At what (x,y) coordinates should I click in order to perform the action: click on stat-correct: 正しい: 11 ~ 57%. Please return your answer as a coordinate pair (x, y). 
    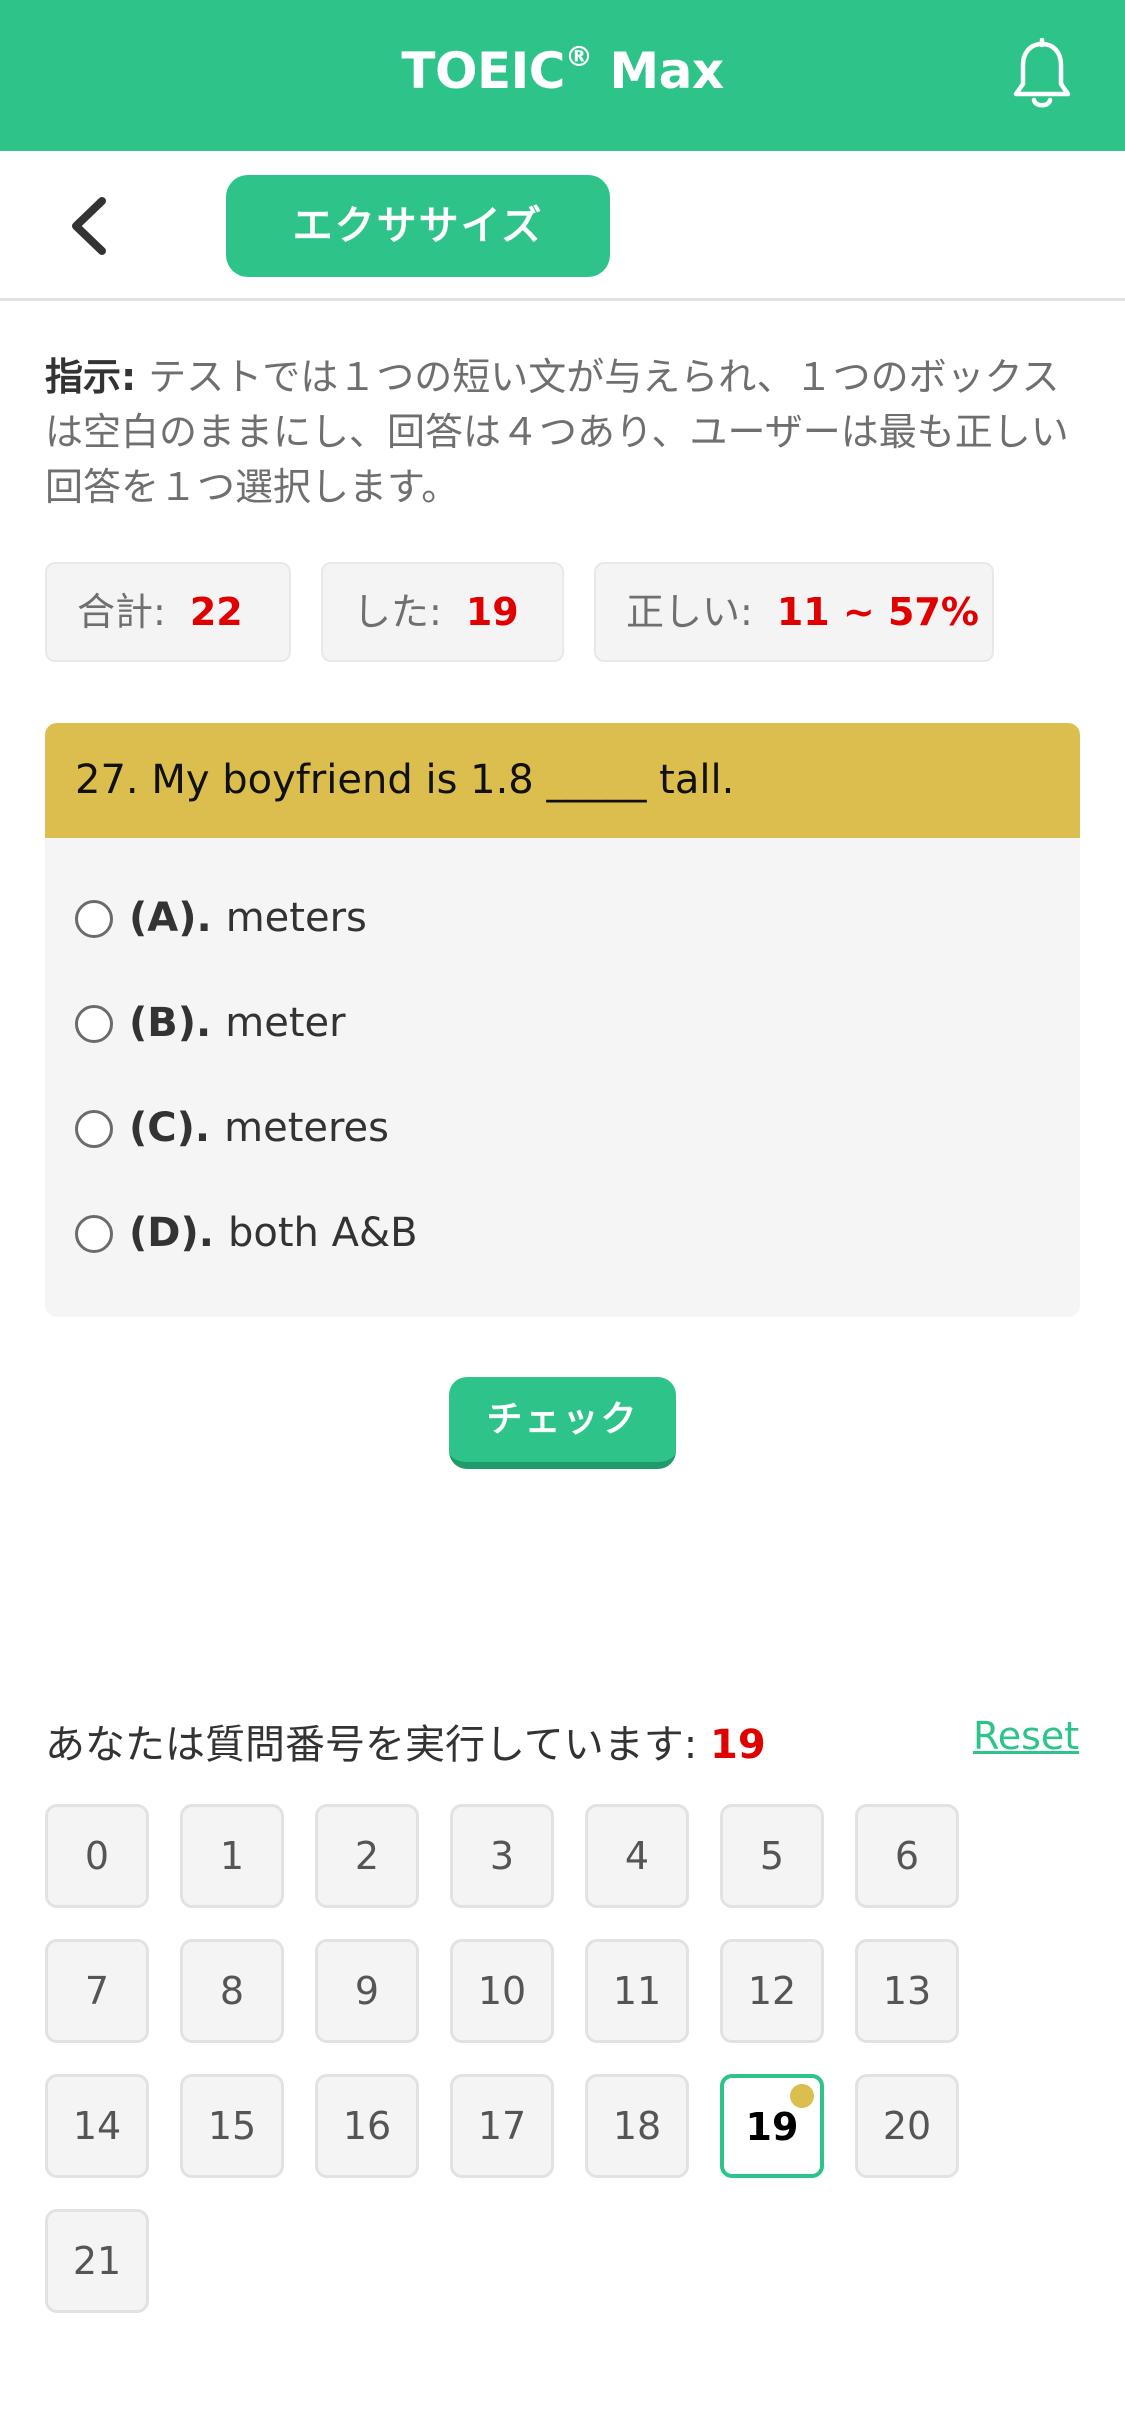
    Looking at the image, I should click on (794, 612).